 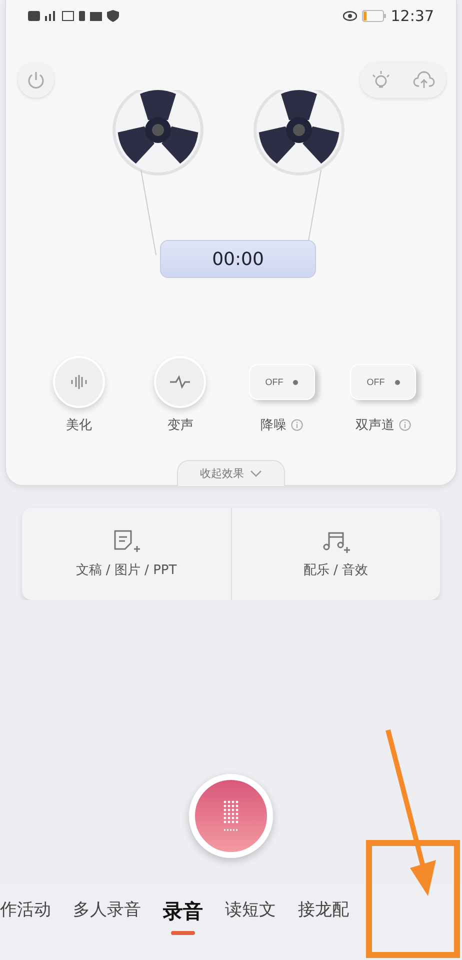 I want to click on timer-display: 00:00, so click(x=238, y=259).